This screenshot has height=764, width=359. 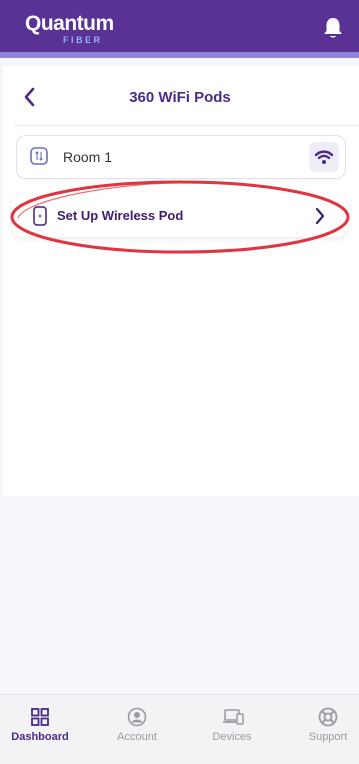 I want to click on set-up-wireless-pod-button: Set Up Wireless Pod, so click(x=179, y=215).